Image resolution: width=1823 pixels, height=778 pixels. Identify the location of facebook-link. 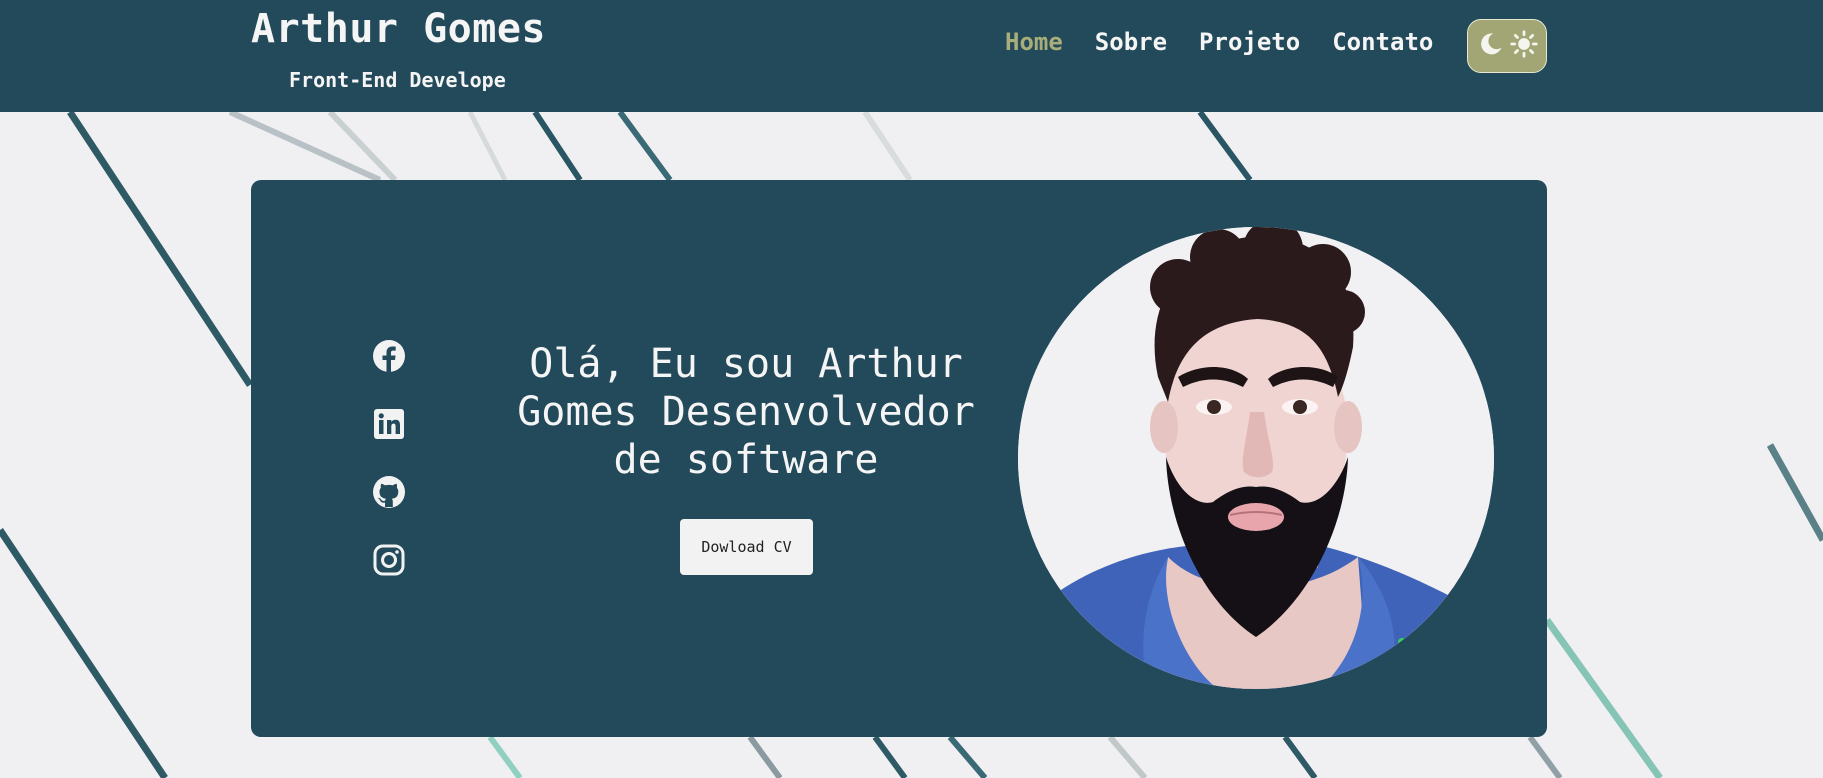
(389, 356).